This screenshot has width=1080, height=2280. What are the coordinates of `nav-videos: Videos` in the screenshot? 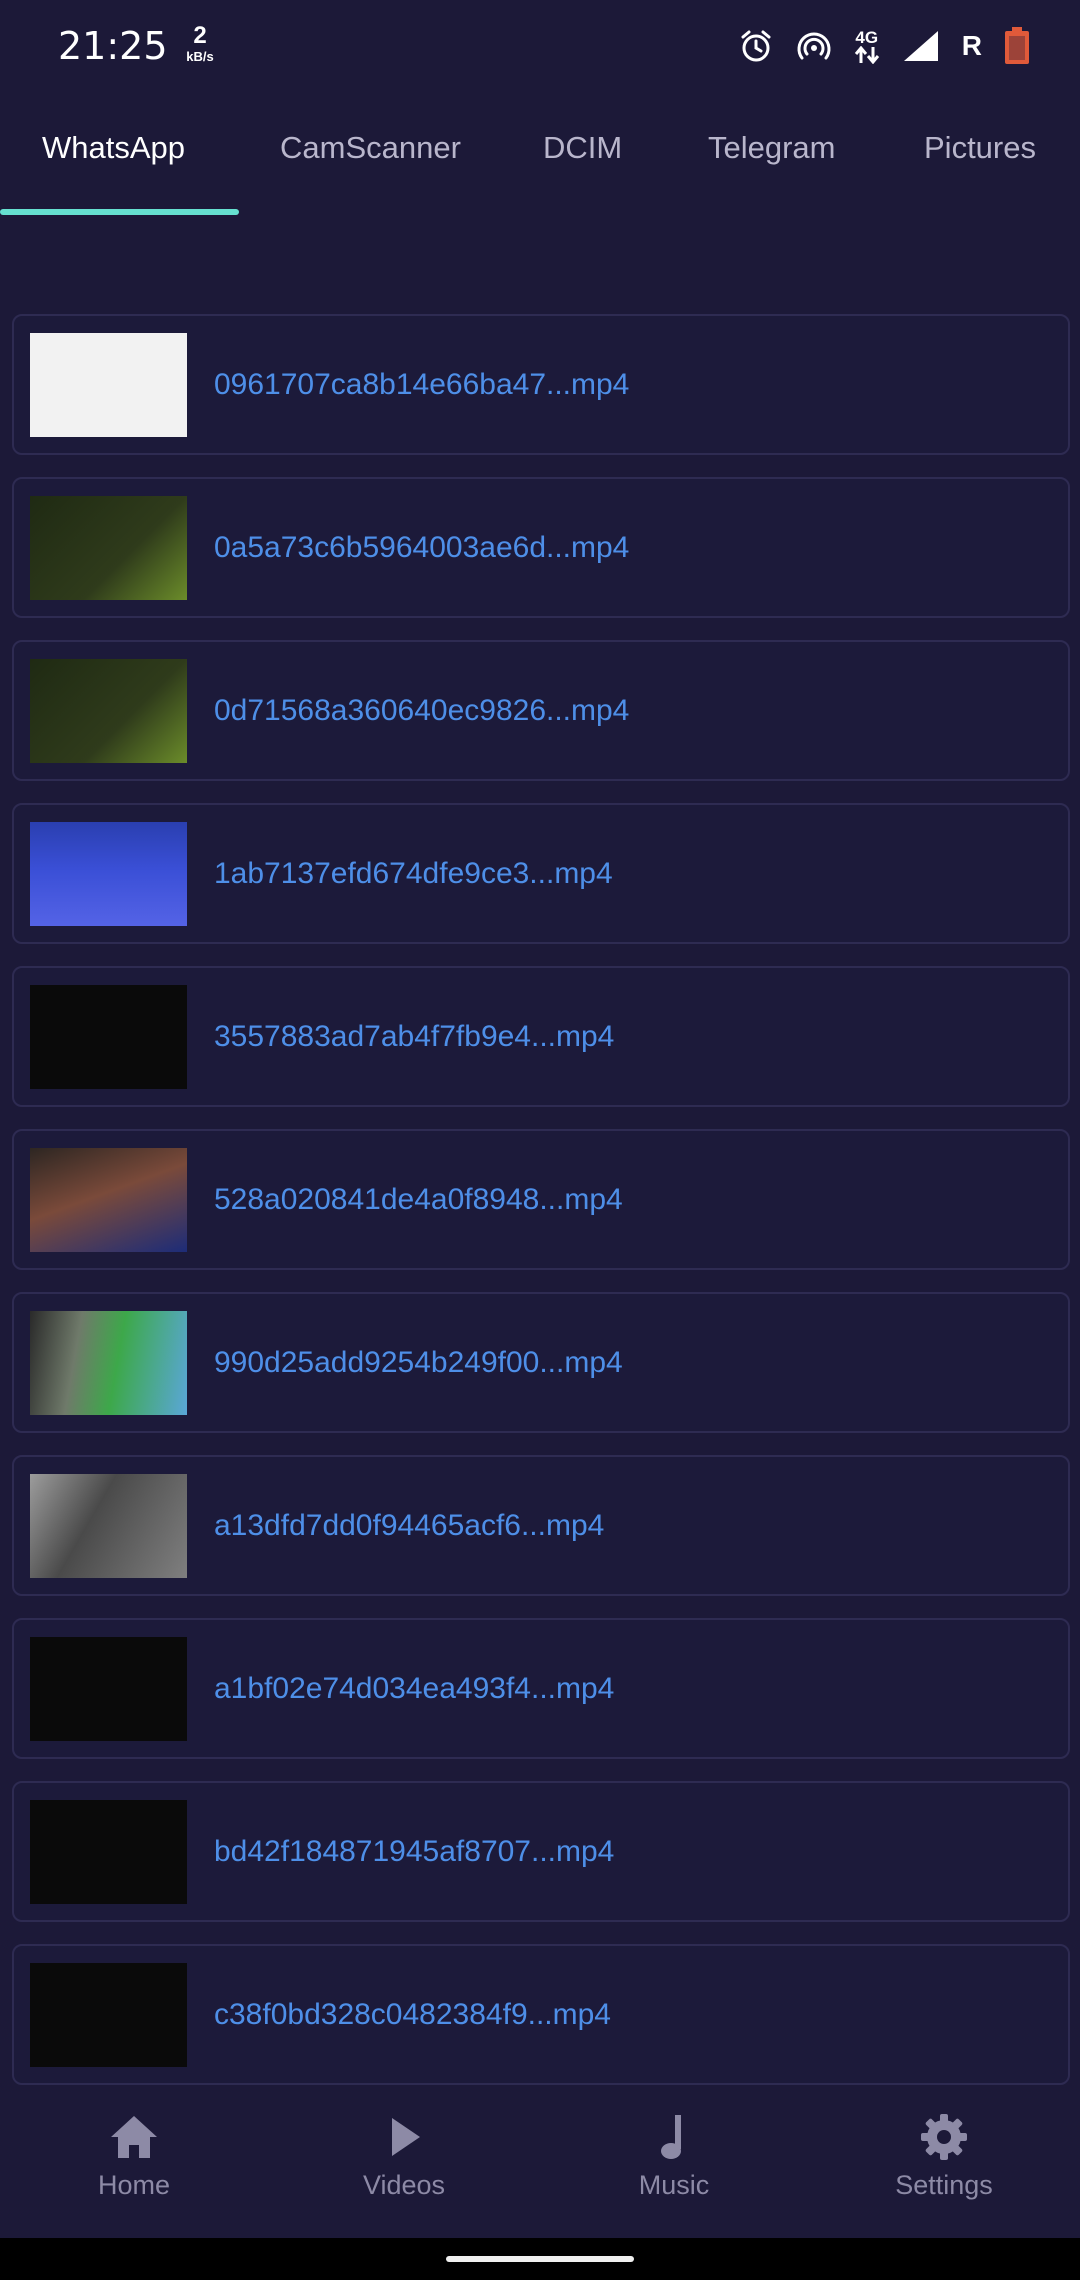 It's located at (404, 2156).